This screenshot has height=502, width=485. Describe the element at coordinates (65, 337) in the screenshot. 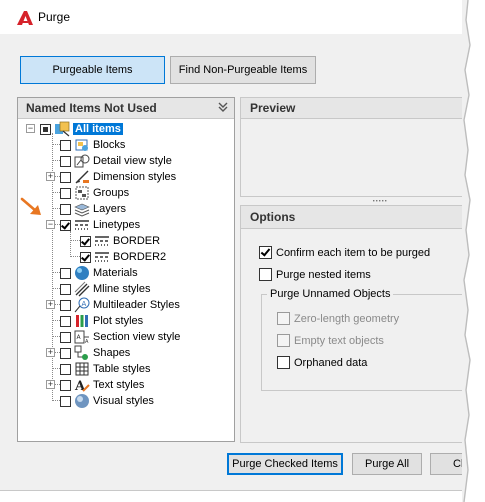

I see `section-view-style-checkbox` at that location.